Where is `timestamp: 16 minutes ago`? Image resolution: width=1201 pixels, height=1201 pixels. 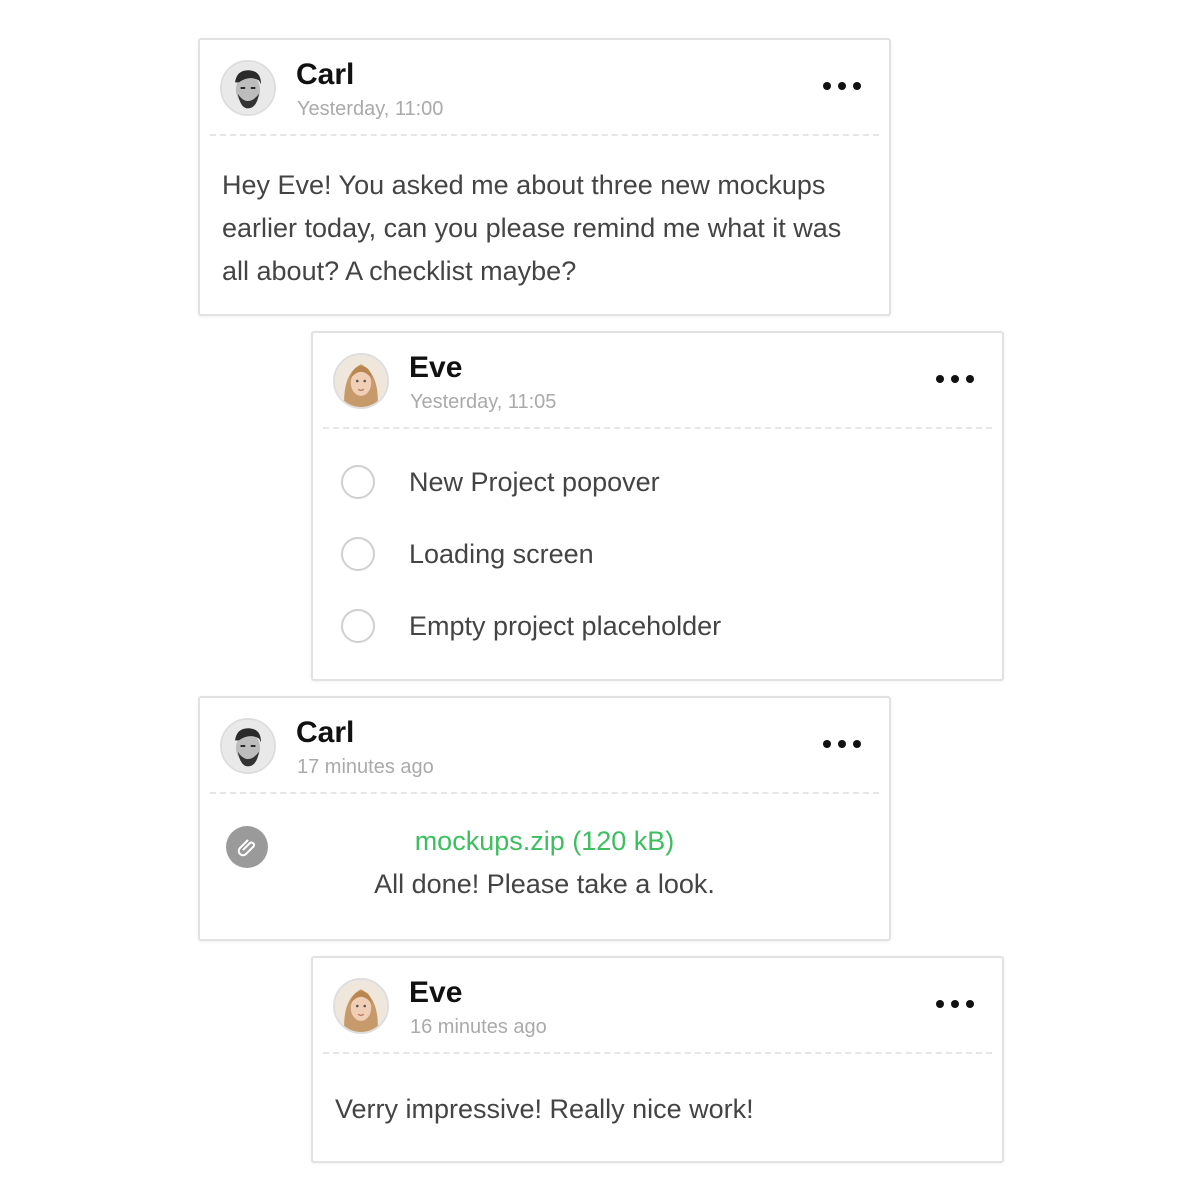
timestamp: 16 minutes ago is located at coordinates (478, 1027).